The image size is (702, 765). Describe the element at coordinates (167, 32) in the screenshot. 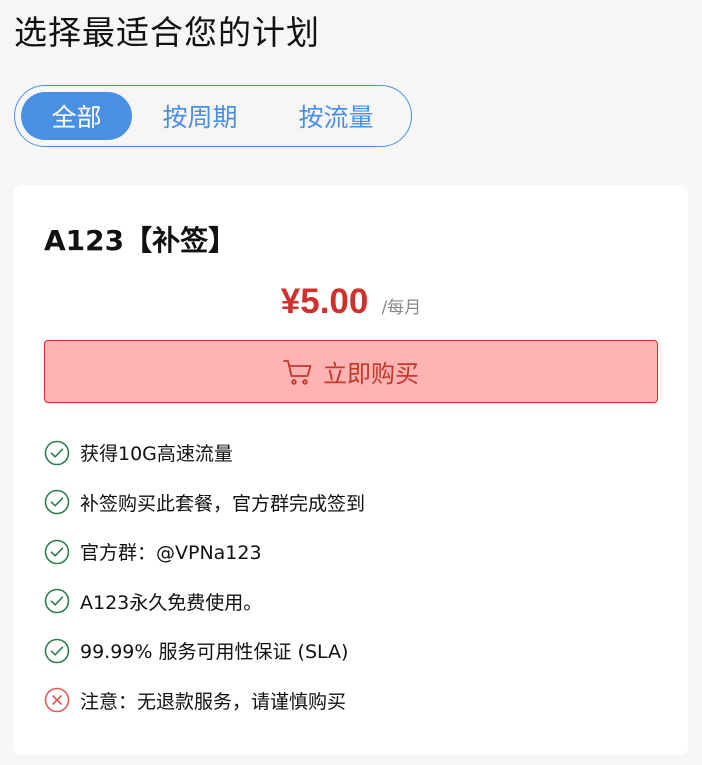

I see `page-title: 选择最适合您的计划` at that location.